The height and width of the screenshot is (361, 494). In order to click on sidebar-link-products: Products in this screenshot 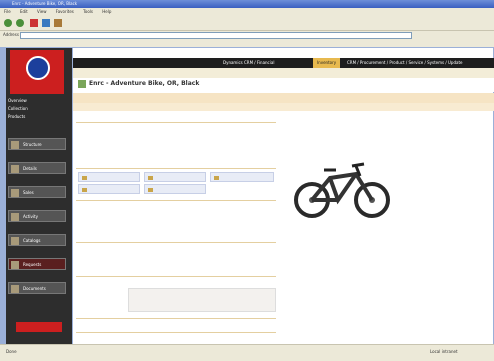, I will do `click(16, 116)`.